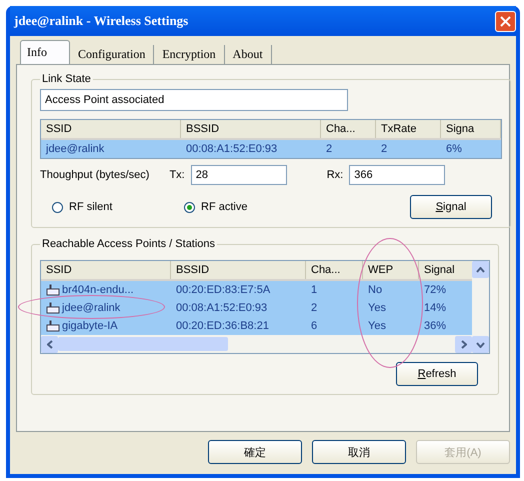 This screenshot has height=481, width=524. I want to click on rx-field: 366, so click(397, 175).